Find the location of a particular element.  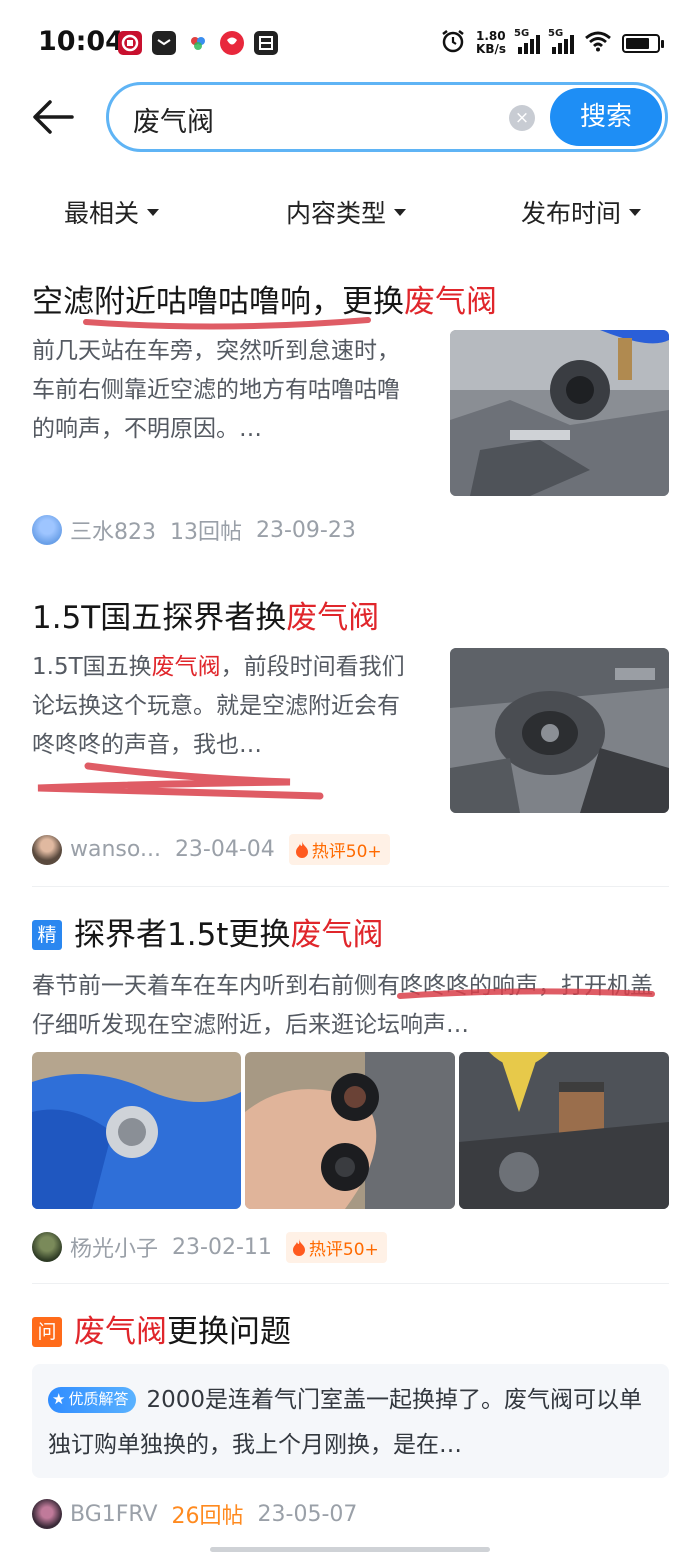

filter-bar: 最相关 内容类型 发布时间 is located at coordinates (350, 210).